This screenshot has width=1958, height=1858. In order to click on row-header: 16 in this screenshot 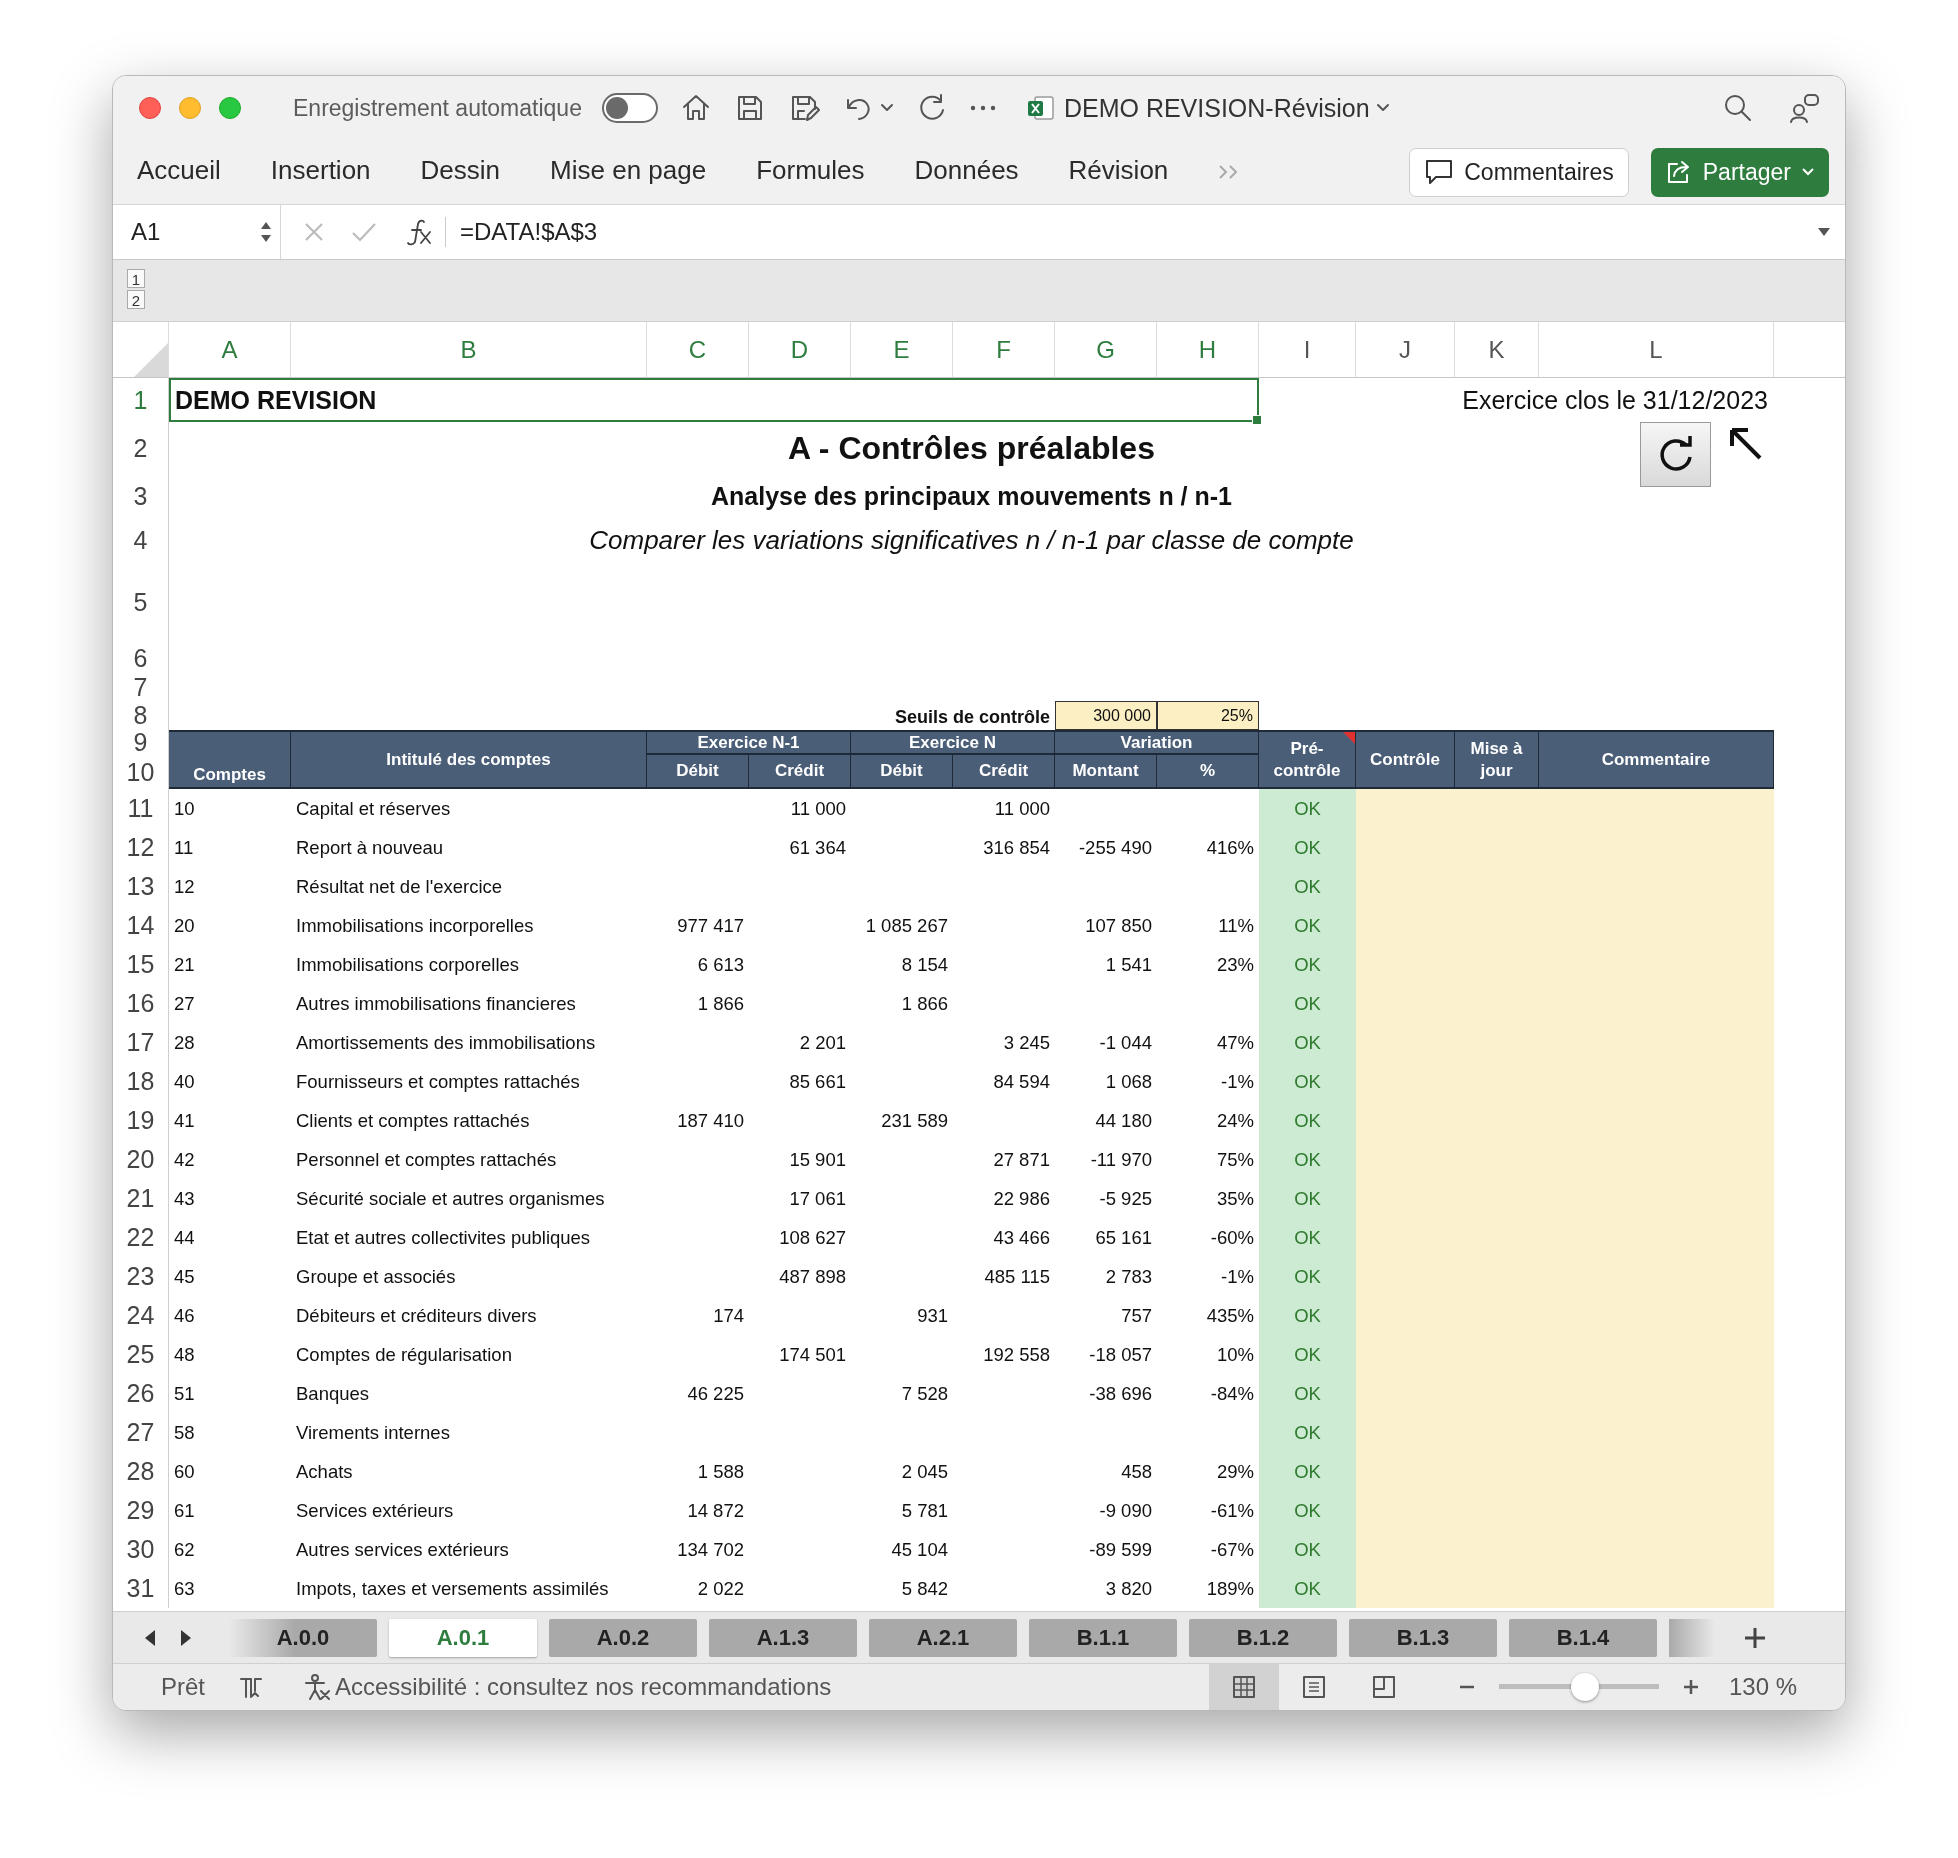, I will do `click(141, 1003)`.